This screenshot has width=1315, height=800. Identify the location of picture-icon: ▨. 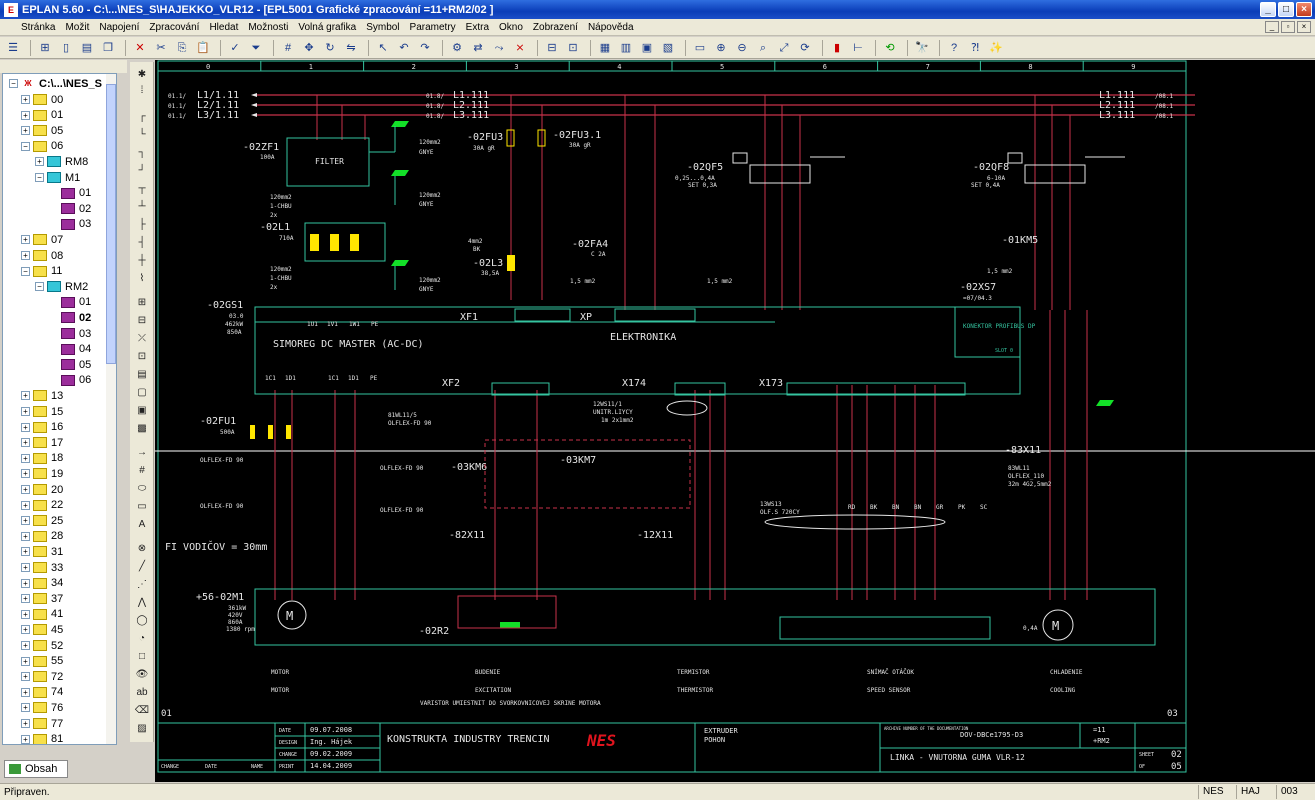
(142, 729).